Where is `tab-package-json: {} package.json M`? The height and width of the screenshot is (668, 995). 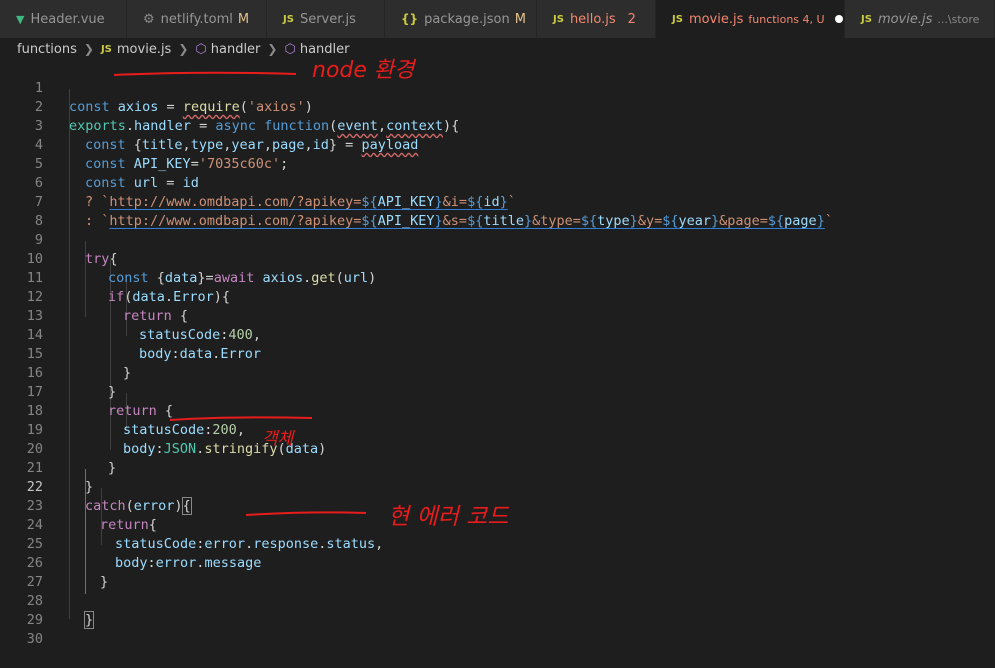 tab-package-json: {} package.json M is located at coordinates (461, 19).